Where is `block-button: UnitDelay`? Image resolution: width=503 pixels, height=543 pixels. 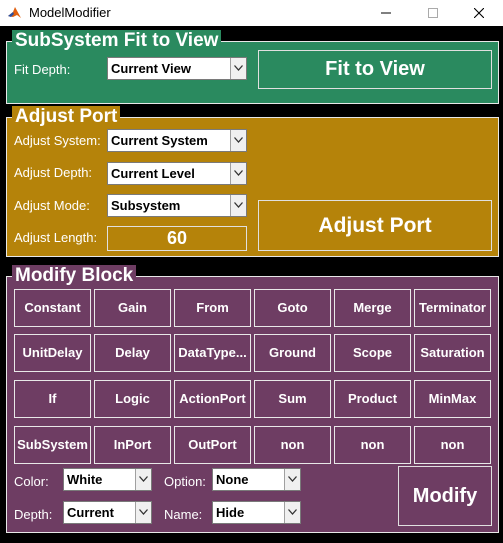
block-button: UnitDelay is located at coordinates (52, 353).